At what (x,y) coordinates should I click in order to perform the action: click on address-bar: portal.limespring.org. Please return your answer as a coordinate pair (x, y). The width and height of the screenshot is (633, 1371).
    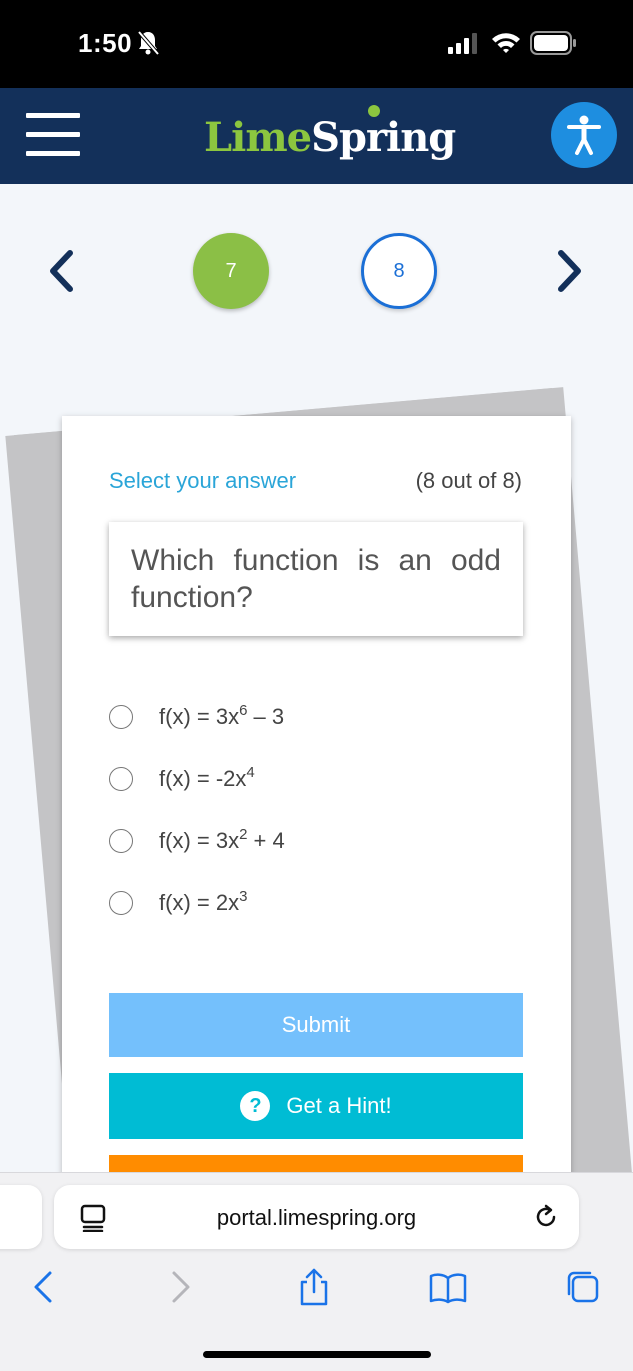
    Looking at the image, I should click on (316, 1217).